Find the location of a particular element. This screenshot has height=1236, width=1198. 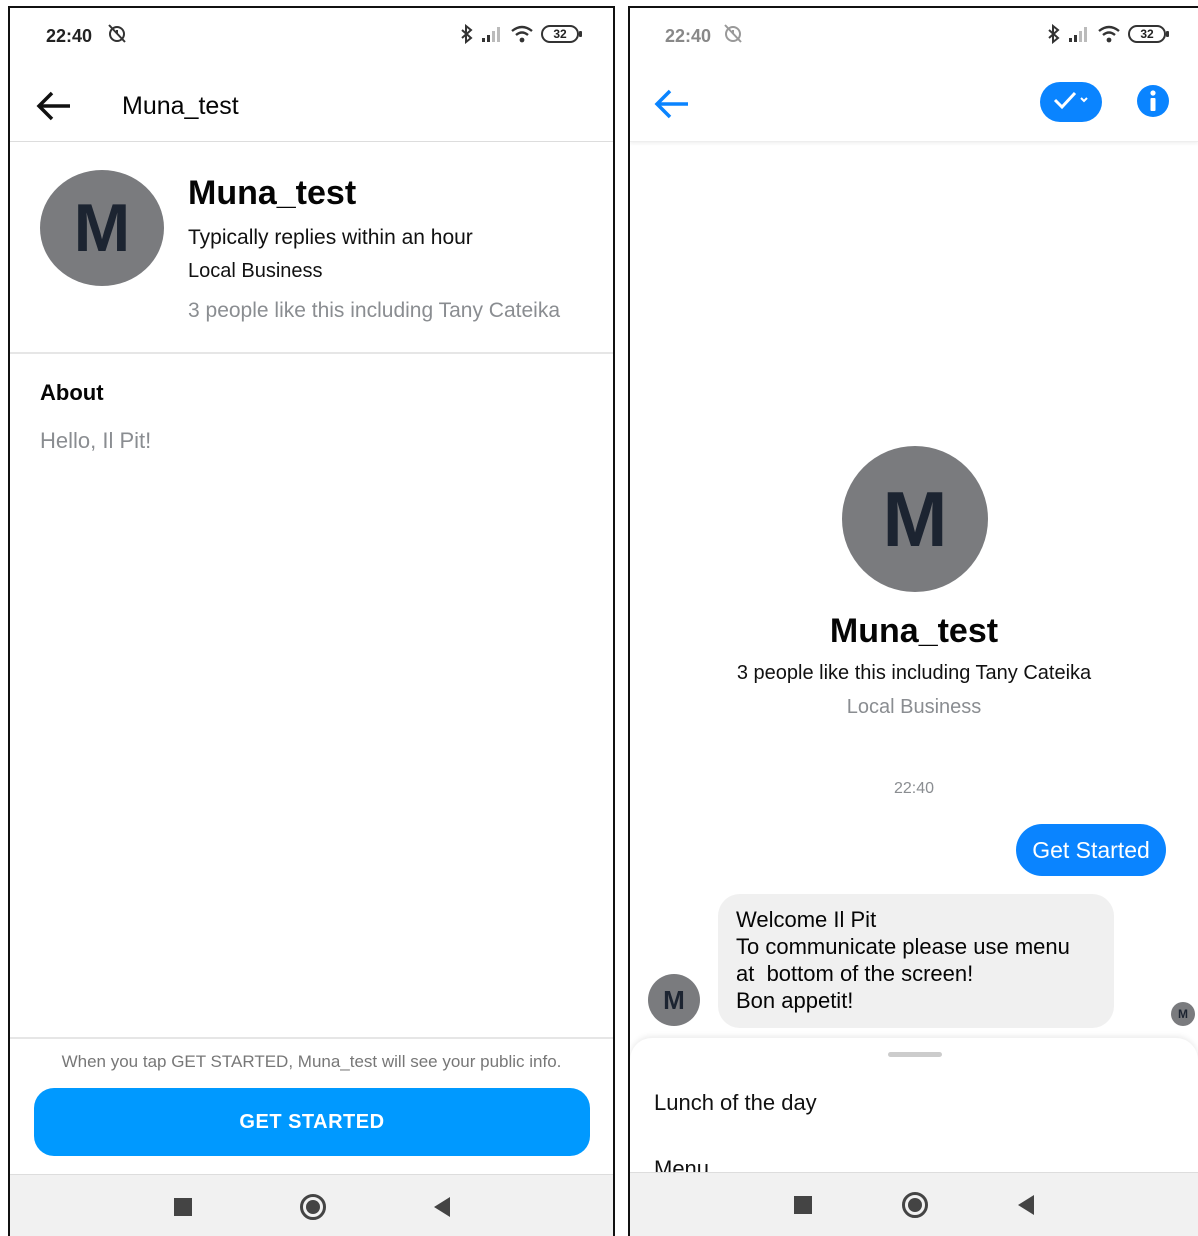

message-timestamp: 22:40 is located at coordinates (914, 788).